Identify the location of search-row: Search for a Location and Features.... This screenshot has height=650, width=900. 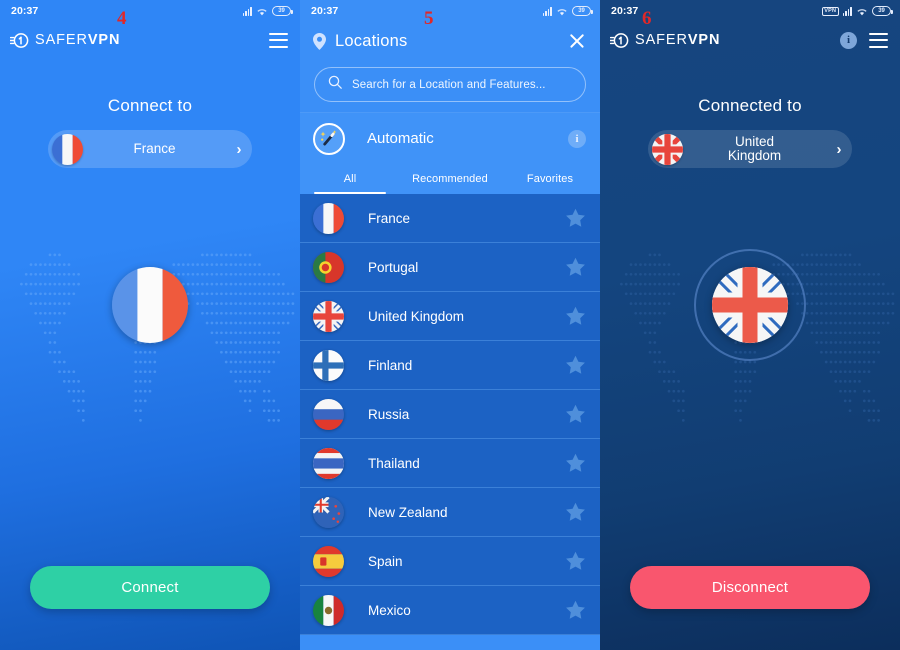
(450, 86).